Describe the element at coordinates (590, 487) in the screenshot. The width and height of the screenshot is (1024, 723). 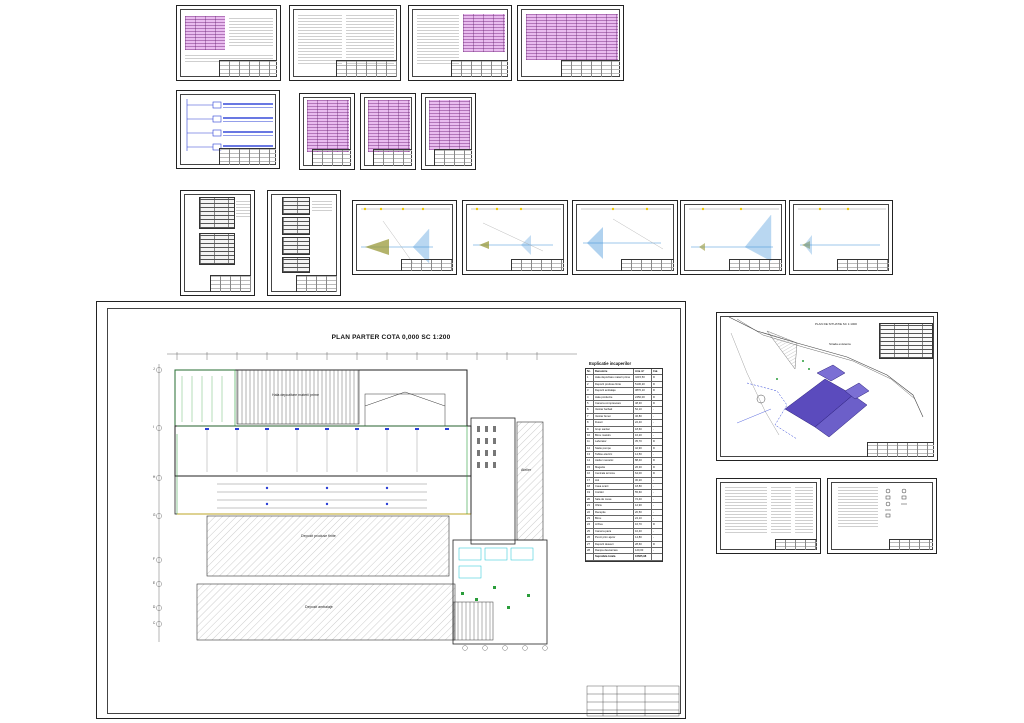
I see `legend-cell: 18` at that location.